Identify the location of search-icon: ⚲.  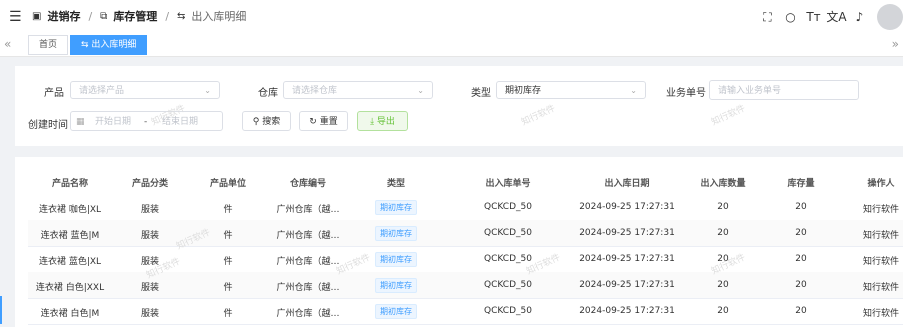
(257, 122).